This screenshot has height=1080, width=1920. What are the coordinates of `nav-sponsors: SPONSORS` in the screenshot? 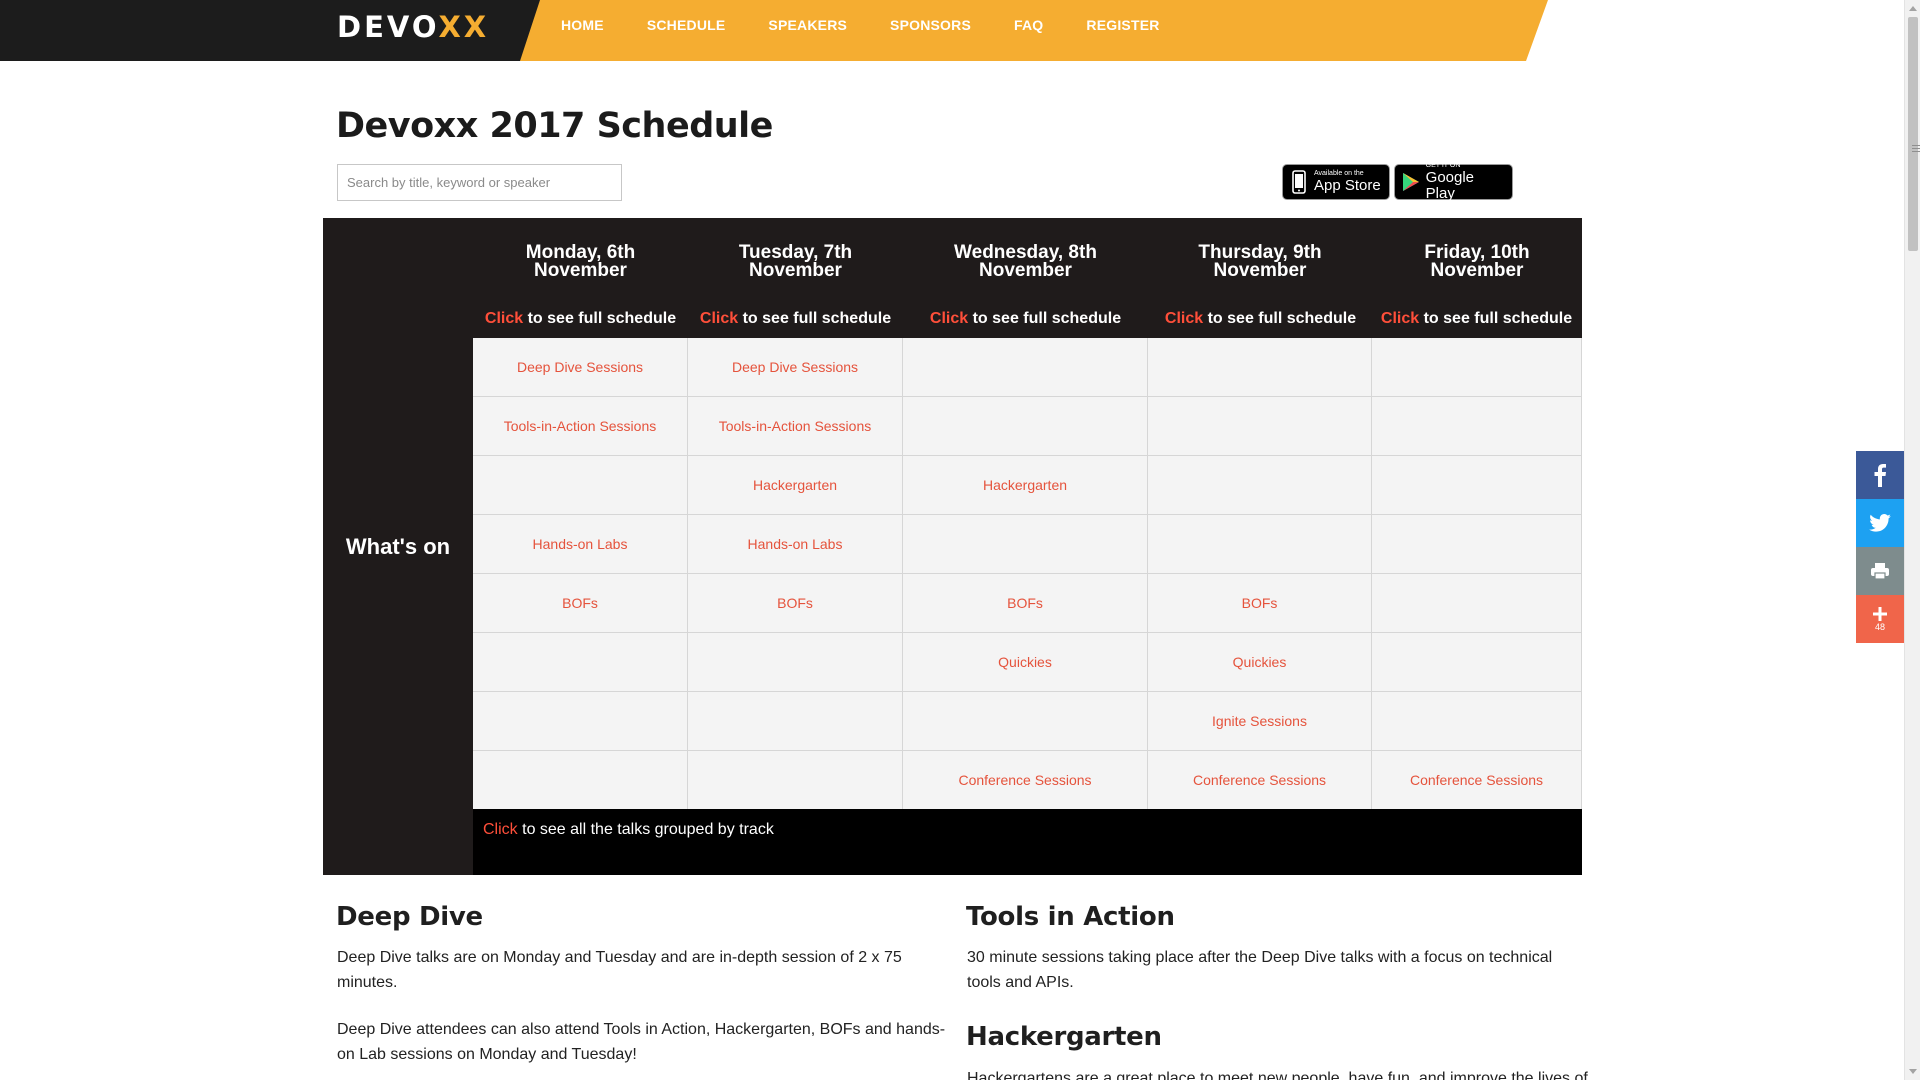 It's located at (930, 25).